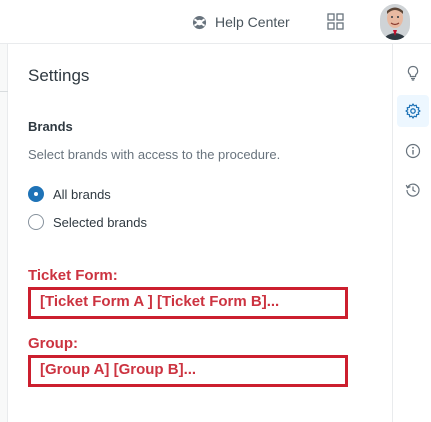 This screenshot has height=422, width=431. What do you see at coordinates (335, 21) in the screenshot?
I see `apps-grid-icon` at bounding box center [335, 21].